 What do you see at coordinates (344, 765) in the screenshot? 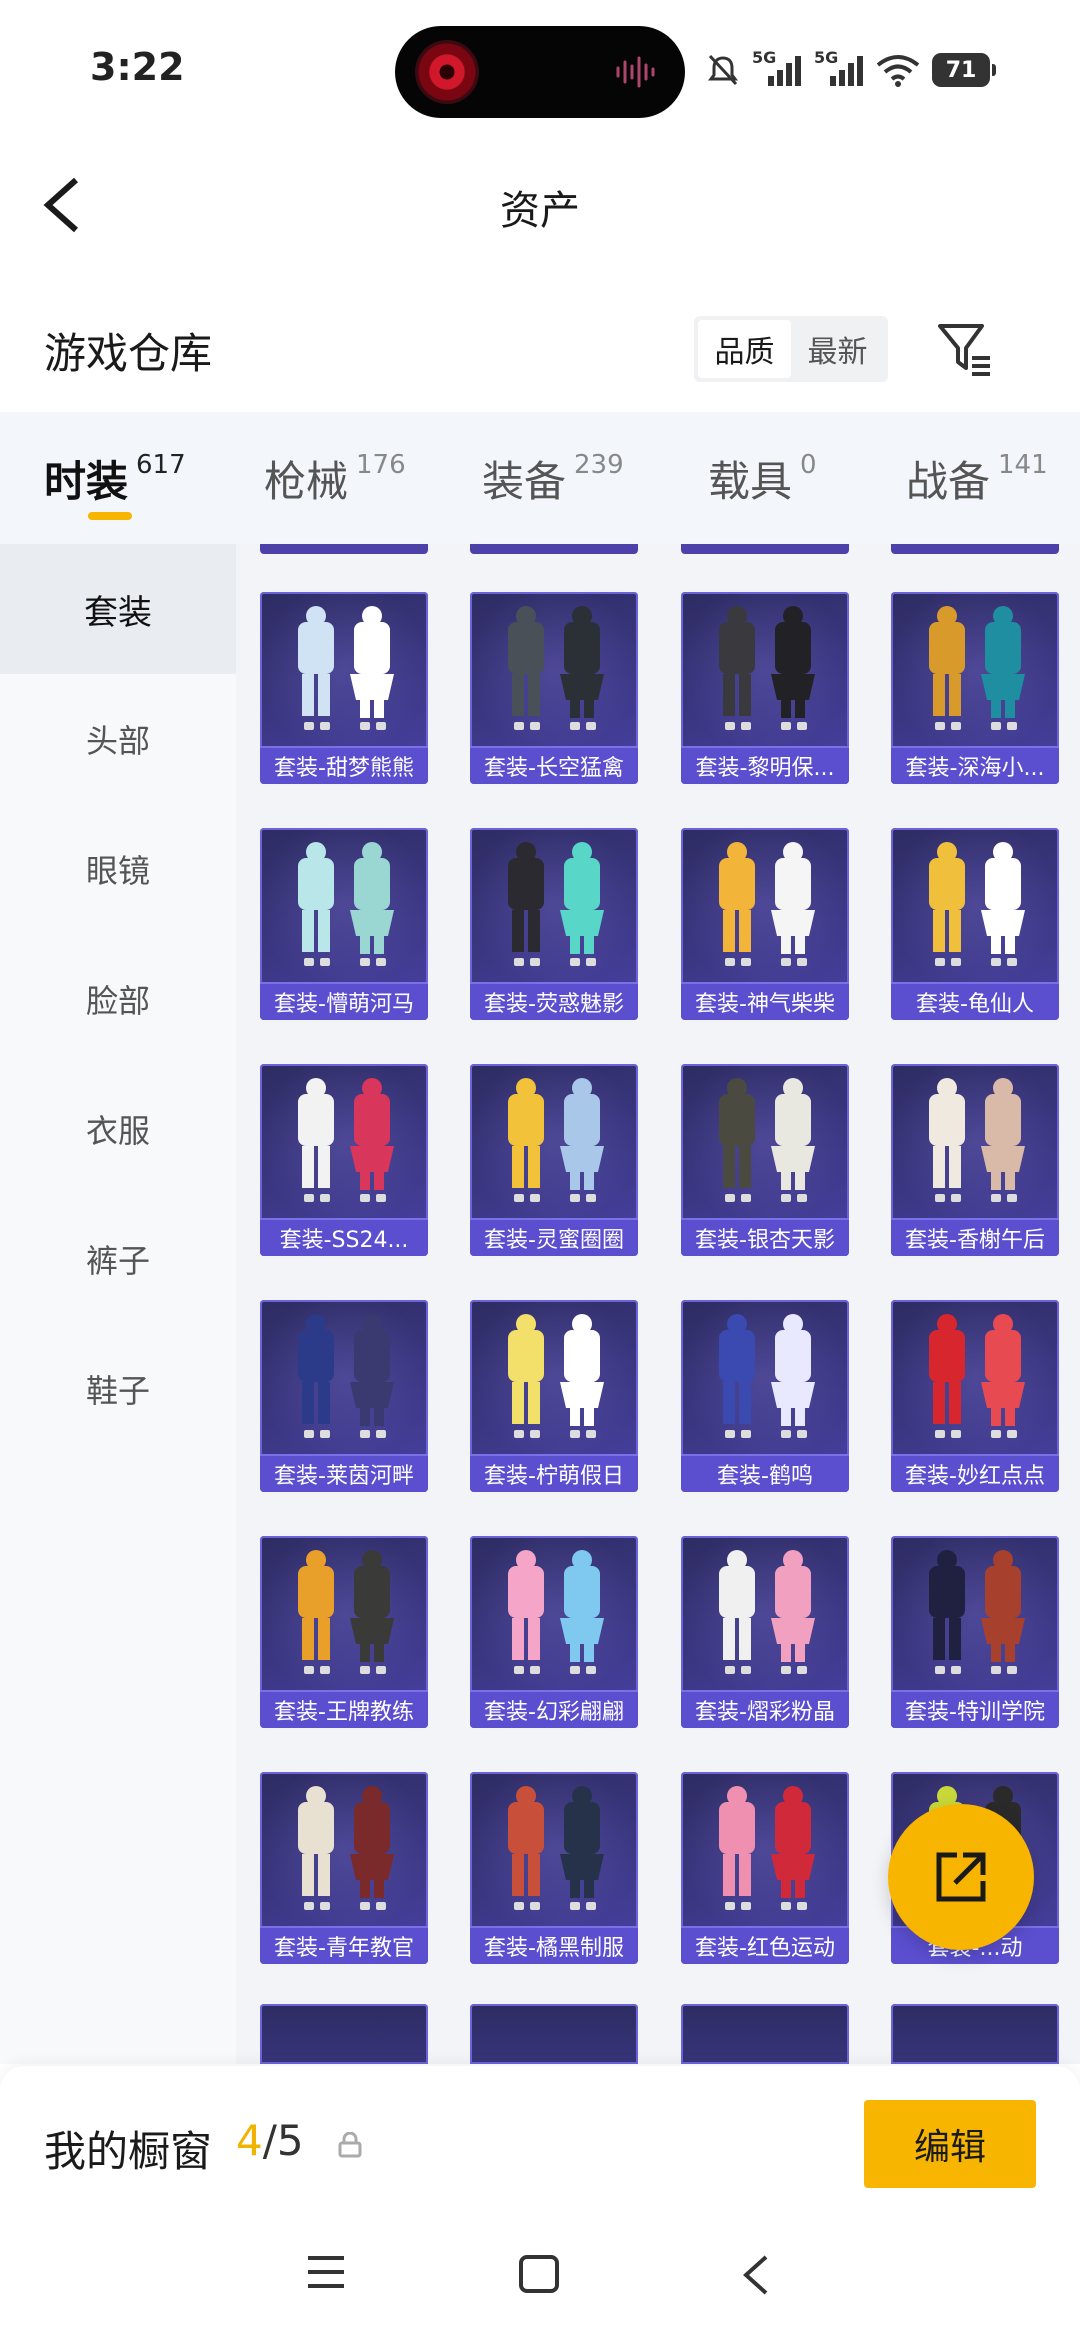
I see `item-card-label: 套装-甜梦熊熊` at bounding box center [344, 765].